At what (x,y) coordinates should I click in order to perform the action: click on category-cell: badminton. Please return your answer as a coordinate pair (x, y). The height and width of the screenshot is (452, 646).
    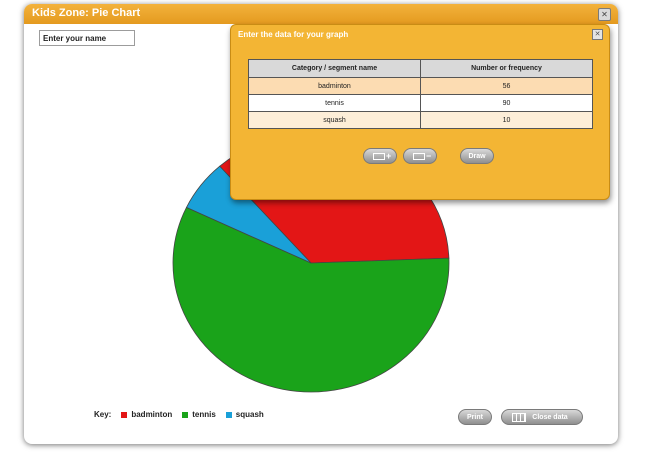
    Looking at the image, I should click on (334, 86).